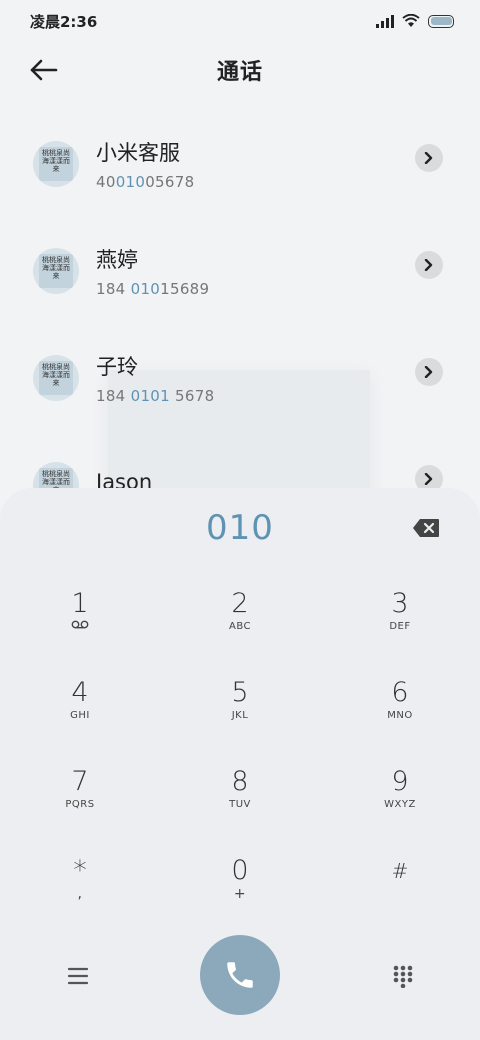  I want to click on key-3: 3 DEF, so click(400, 628).